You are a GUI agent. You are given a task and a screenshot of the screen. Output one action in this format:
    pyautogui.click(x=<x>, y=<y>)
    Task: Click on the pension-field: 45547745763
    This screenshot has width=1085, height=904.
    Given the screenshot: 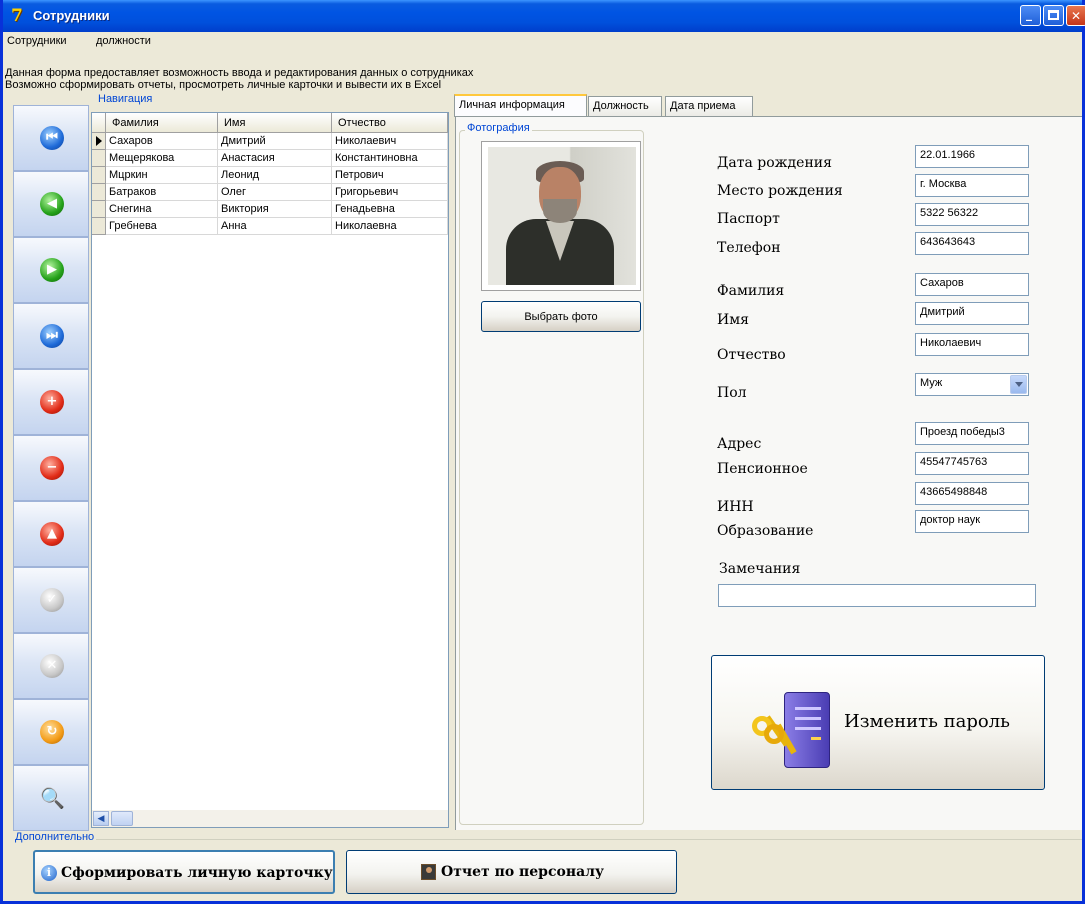 What is the action you would take?
    pyautogui.click(x=972, y=463)
    